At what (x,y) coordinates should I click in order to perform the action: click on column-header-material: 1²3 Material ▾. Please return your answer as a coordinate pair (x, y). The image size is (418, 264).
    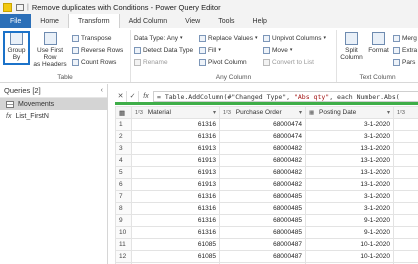
    Looking at the image, I should click on (175, 112).